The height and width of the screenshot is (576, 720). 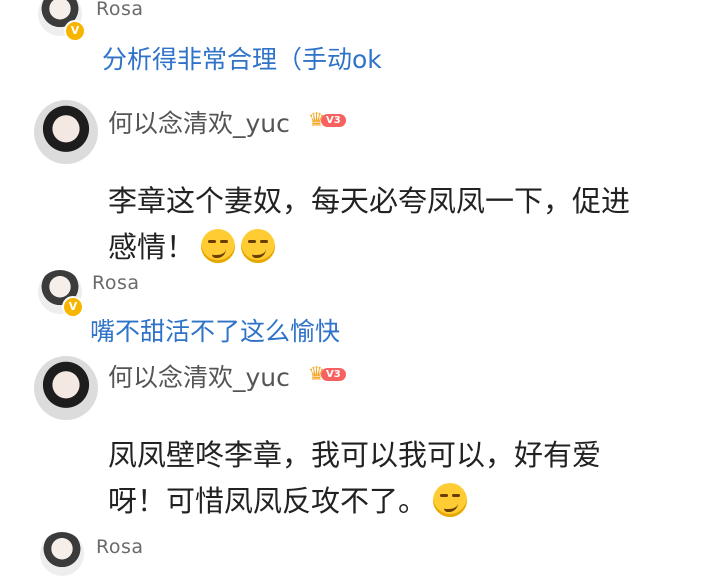 What do you see at coordinates (215, 331) in the screenshot?
I see `comment-text: 嘴不甜活不了这么愉快` at bounding box center [215, 331].